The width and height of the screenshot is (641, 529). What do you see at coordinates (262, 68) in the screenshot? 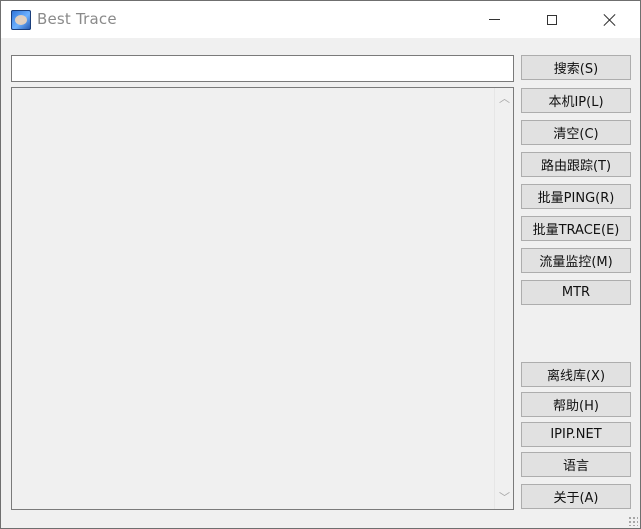
I see `search-input` at bounding box center [262, 68].